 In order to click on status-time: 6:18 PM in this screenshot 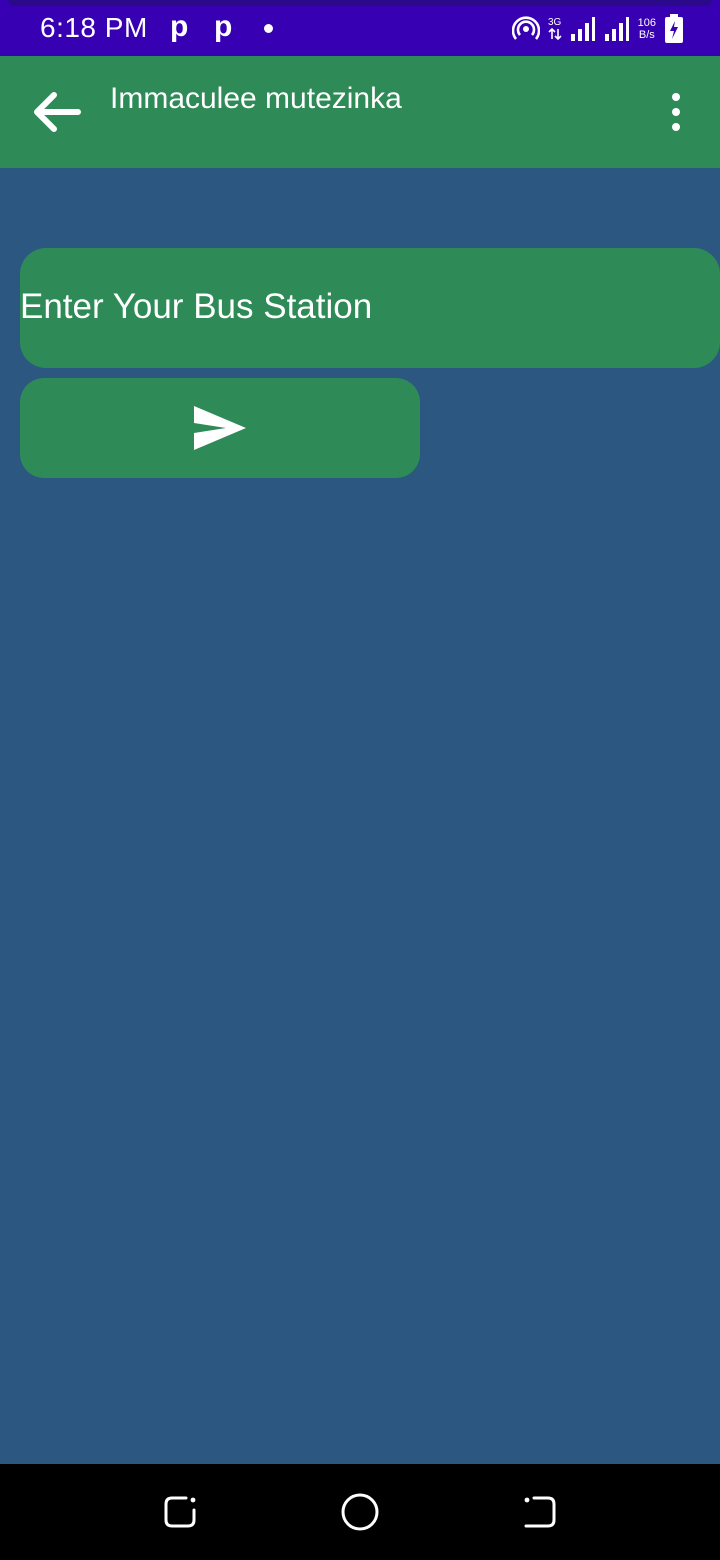, I will do `click(94, 27)`.